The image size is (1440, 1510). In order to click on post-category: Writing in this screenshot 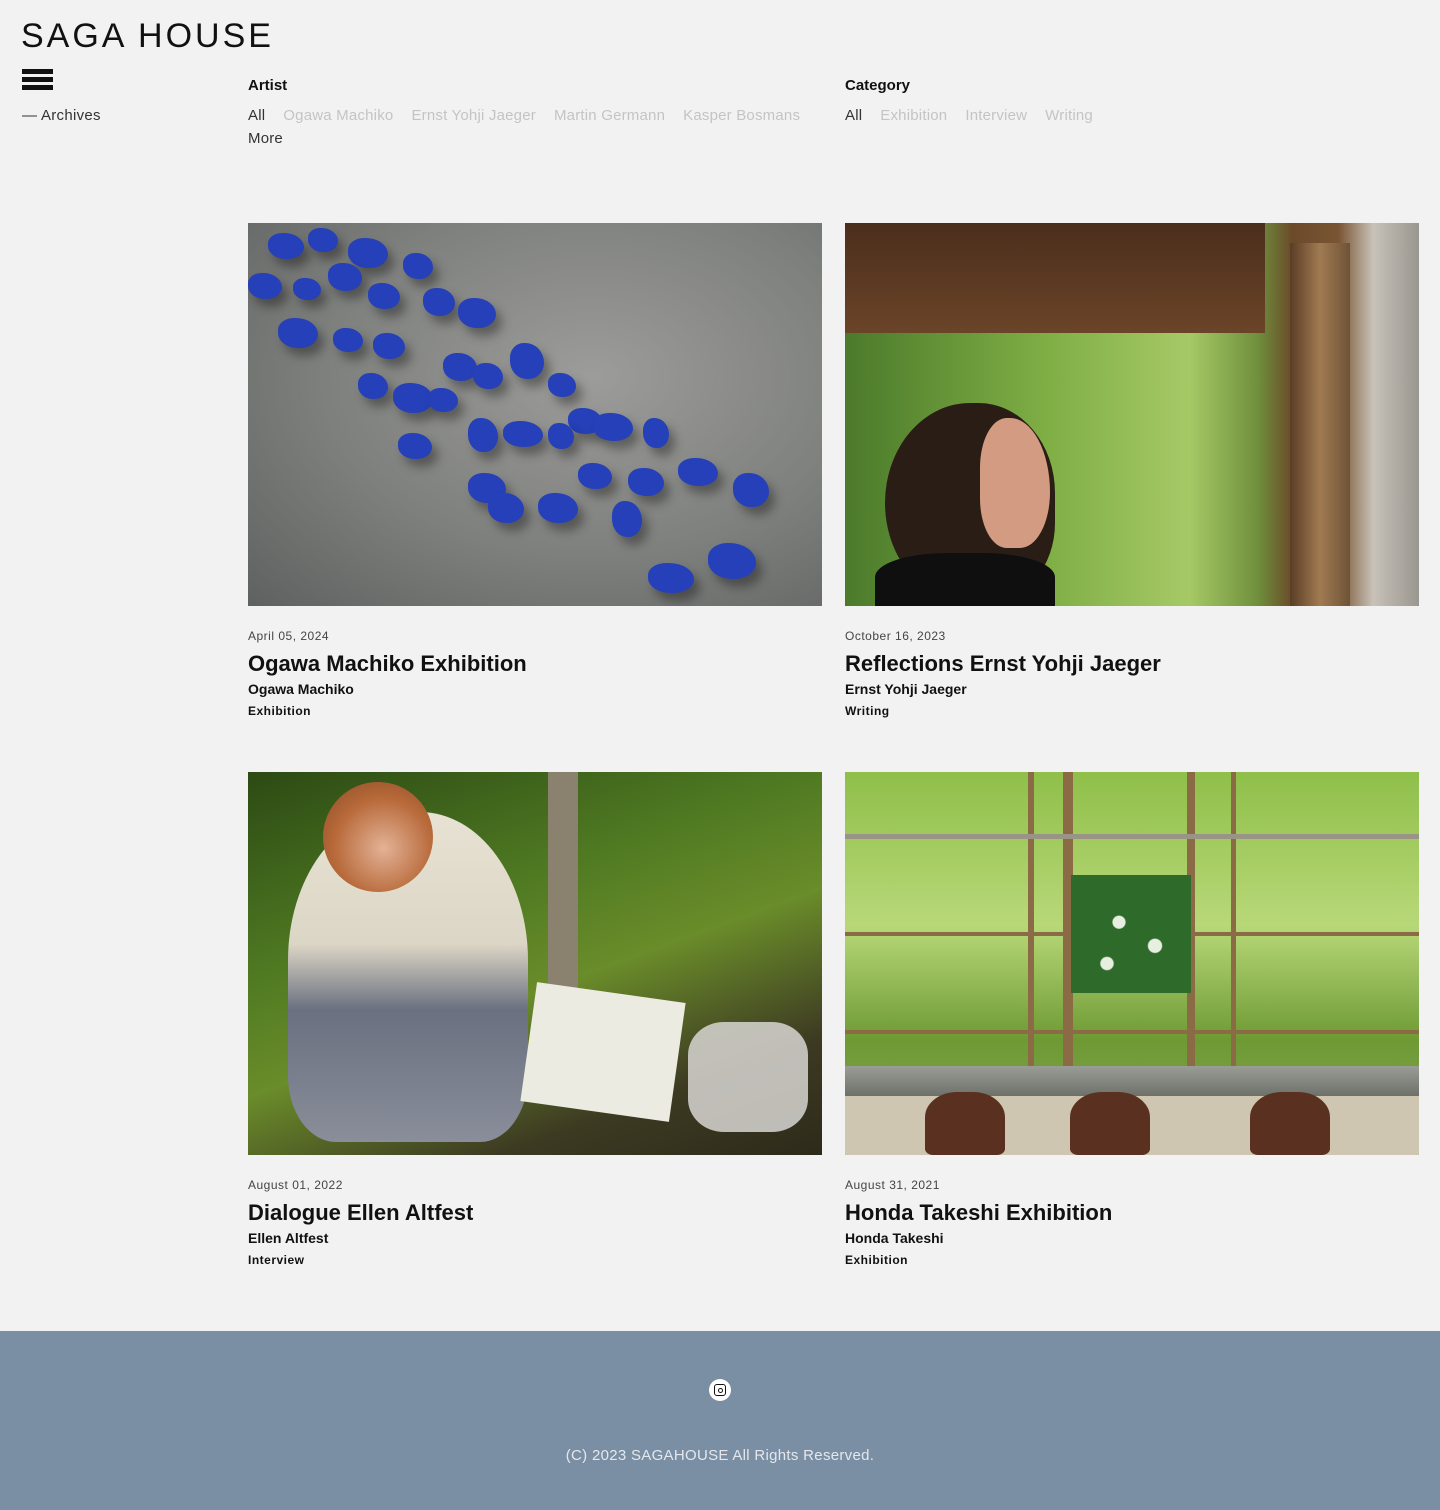, I will do `click(867, 711)`.